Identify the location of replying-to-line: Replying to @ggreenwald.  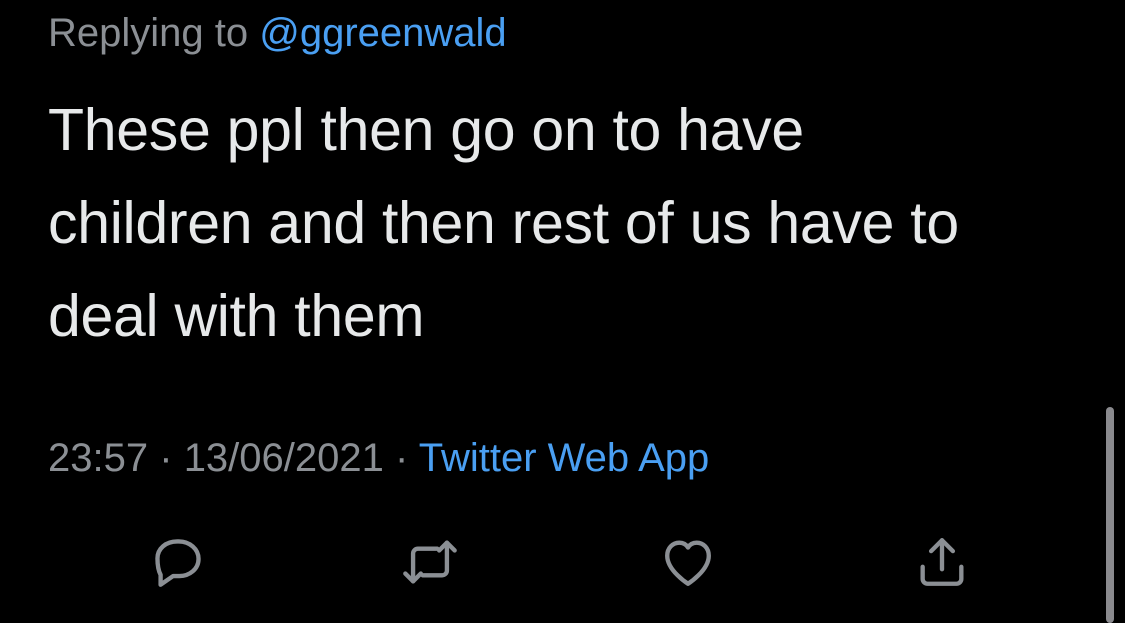
(277, 33).